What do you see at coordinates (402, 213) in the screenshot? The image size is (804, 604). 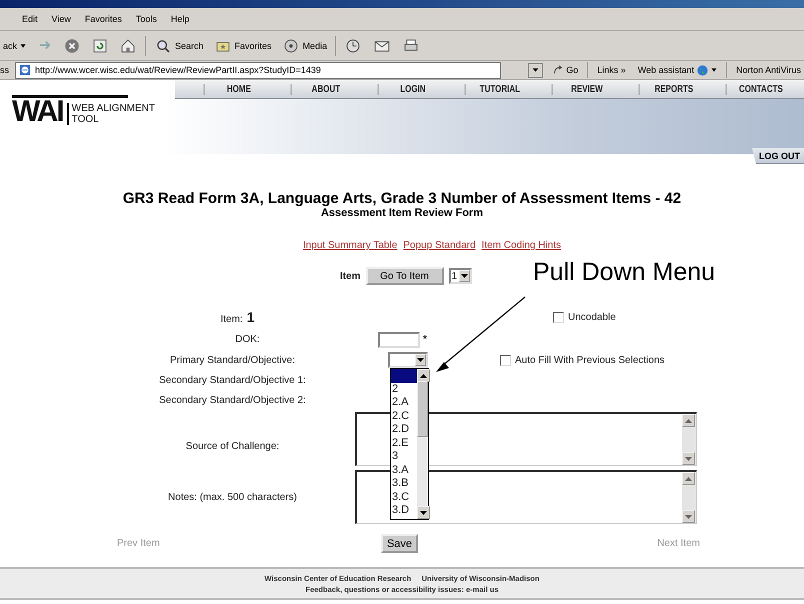 I see `page-subtitle: Assessment Item Review Form` at bounding box center [402, 213].